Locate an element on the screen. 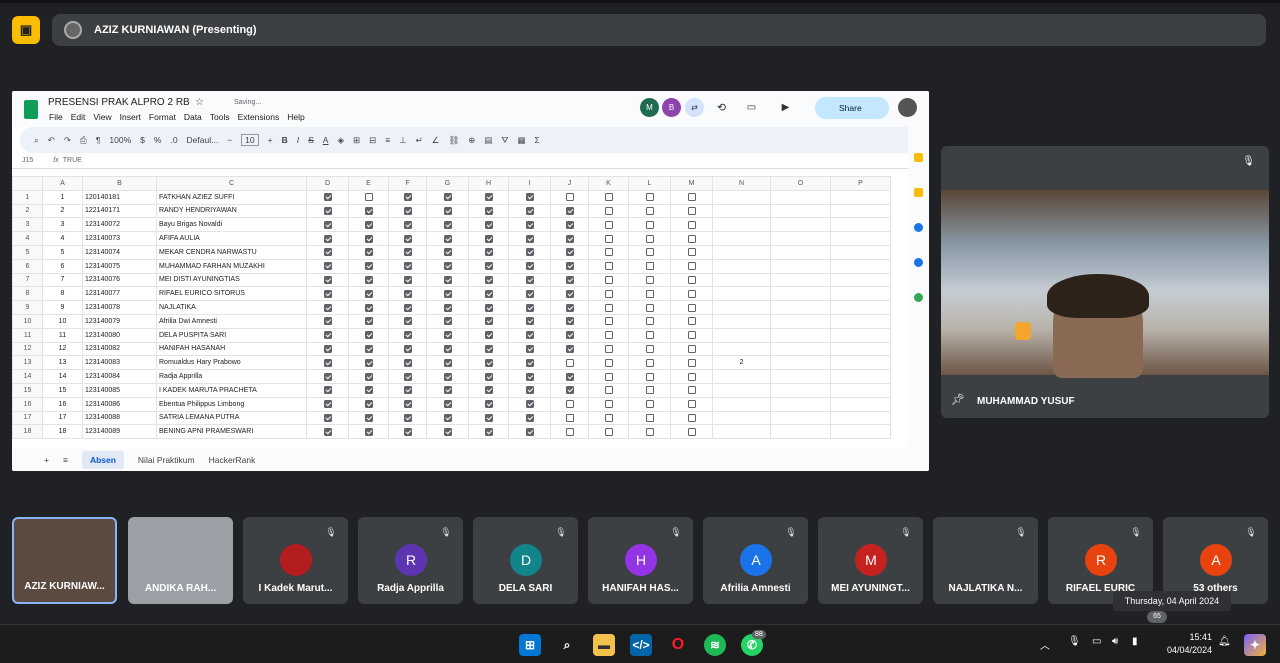 The width and height of the screenshot is (1280, 663). collaborators-icon: ⇄ is located at coordinates (694, 107).